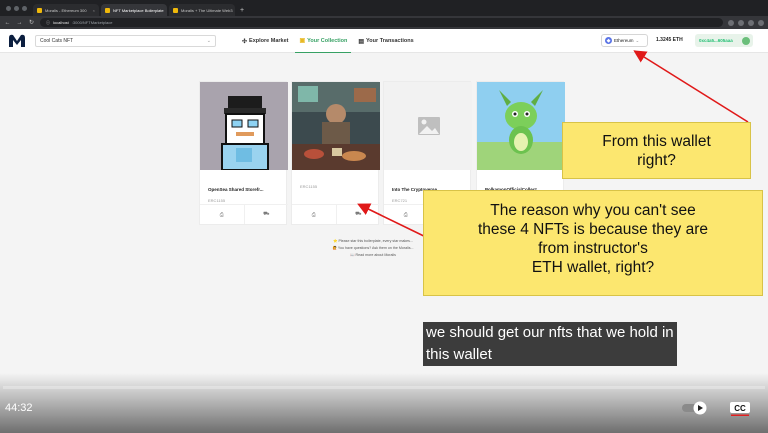 Image resolution: width=768 pixels, height=433 pixels. I want to click on image-placeholder-icon, so click(428, 126).